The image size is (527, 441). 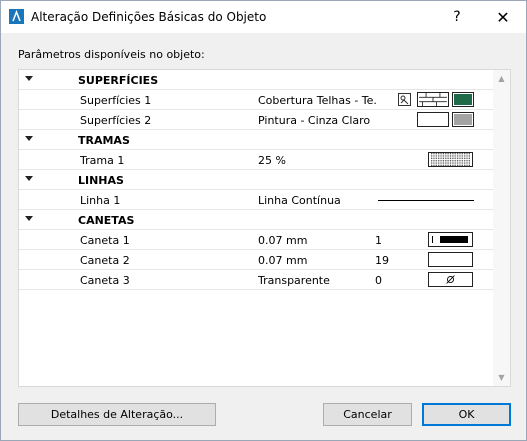 What do you see at coordinates (256, 260) in the screenshot?
I see `list-item-caneta-2: Caneta 2 0.07 mm 19` at bounding box center [256, 260].